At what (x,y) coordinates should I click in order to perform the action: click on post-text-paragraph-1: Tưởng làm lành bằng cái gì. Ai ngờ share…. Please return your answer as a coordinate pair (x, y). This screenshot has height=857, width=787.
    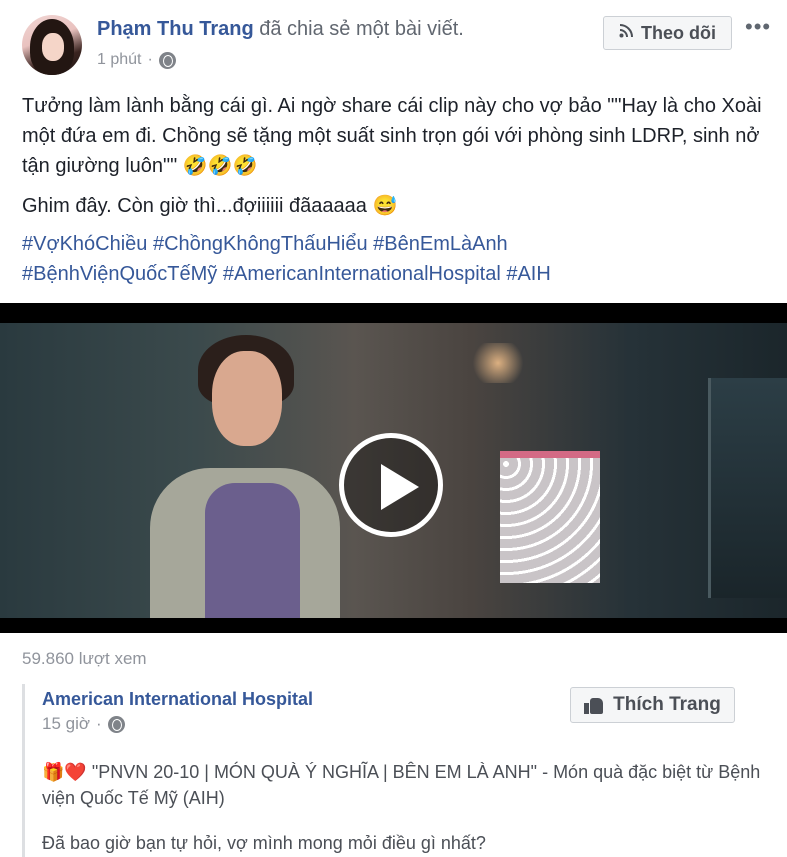
    Looking at the image, I should click on (392, 136).